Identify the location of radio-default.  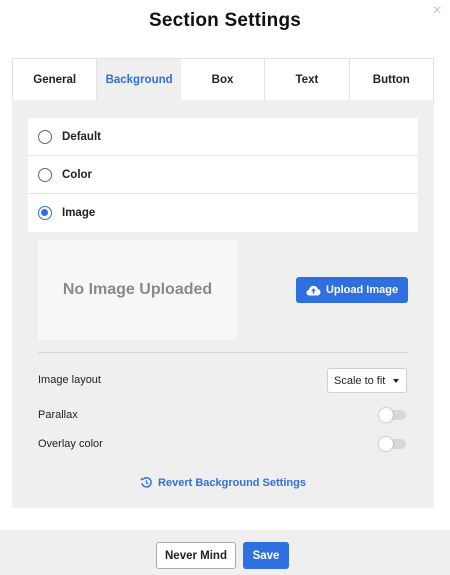
(45, 136).